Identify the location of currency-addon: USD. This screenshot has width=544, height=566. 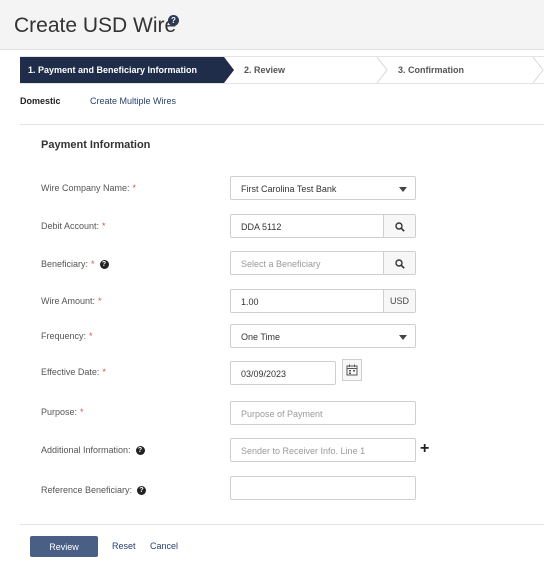
(399, 301).